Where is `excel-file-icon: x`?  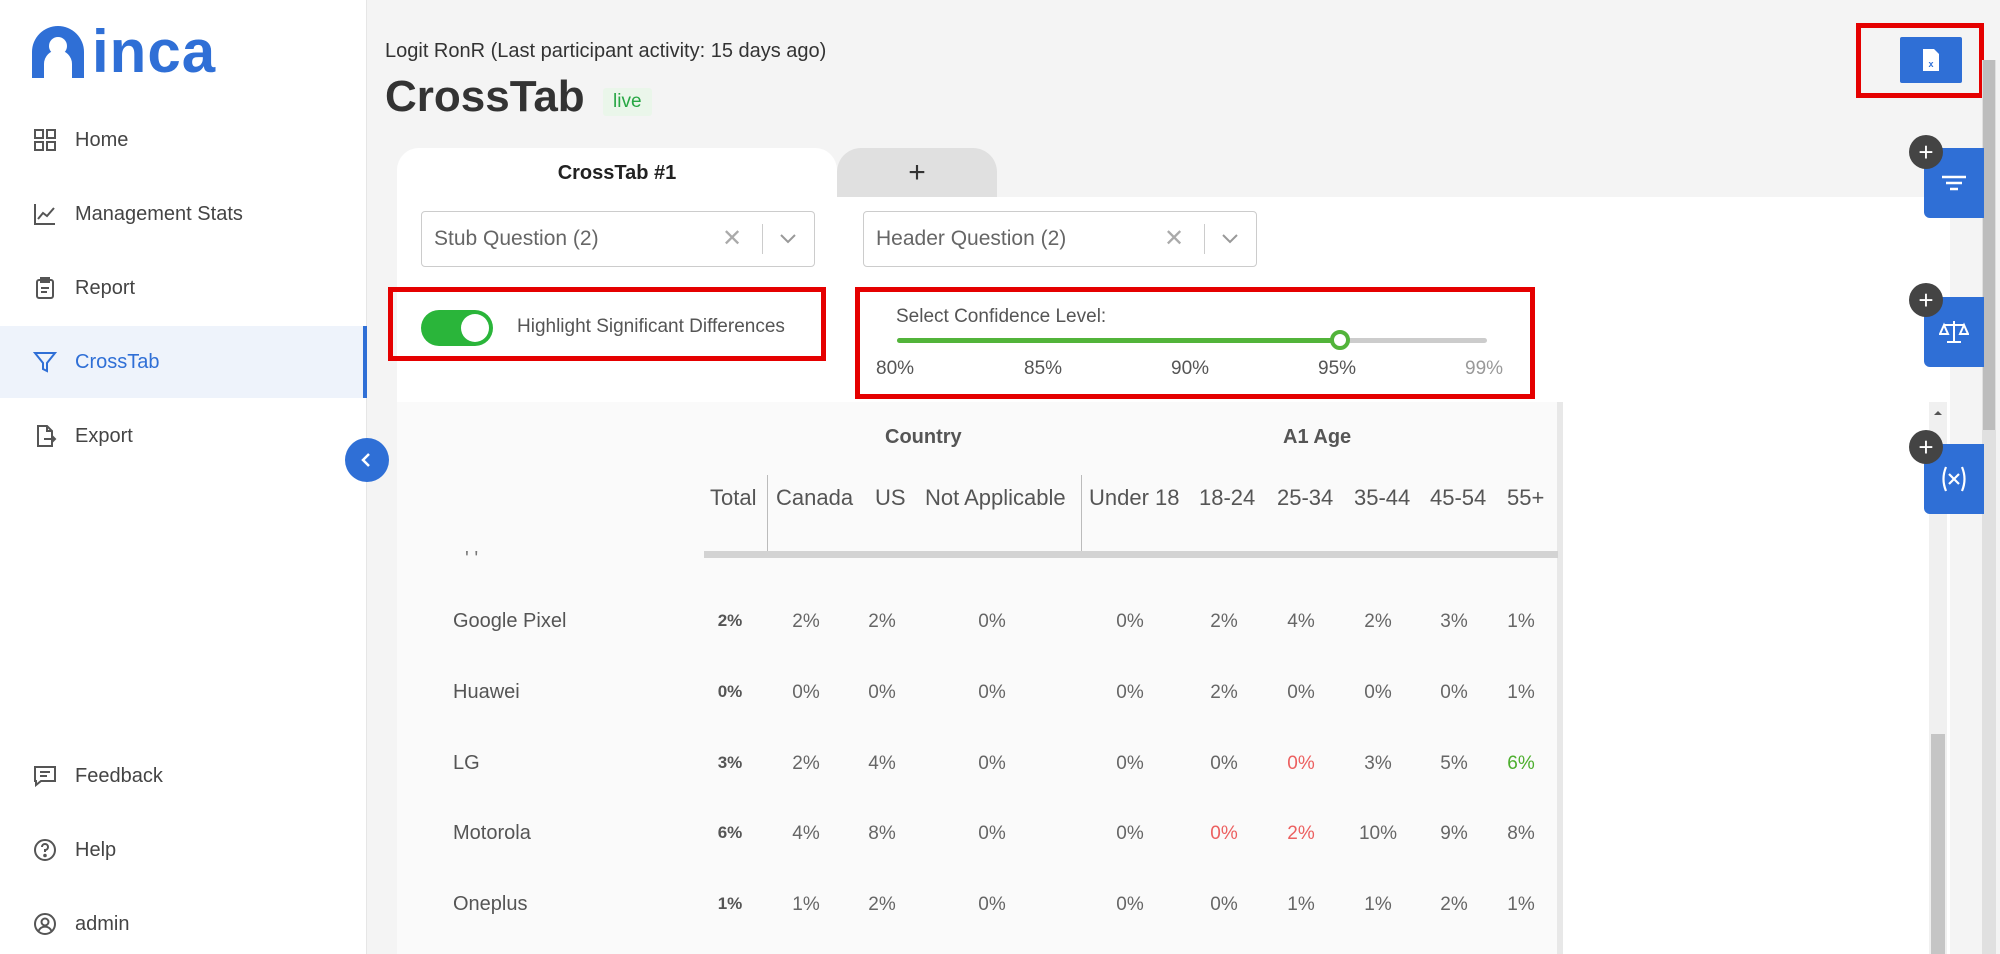
excel-file-icon: x is located at coordinates (1931, 60).